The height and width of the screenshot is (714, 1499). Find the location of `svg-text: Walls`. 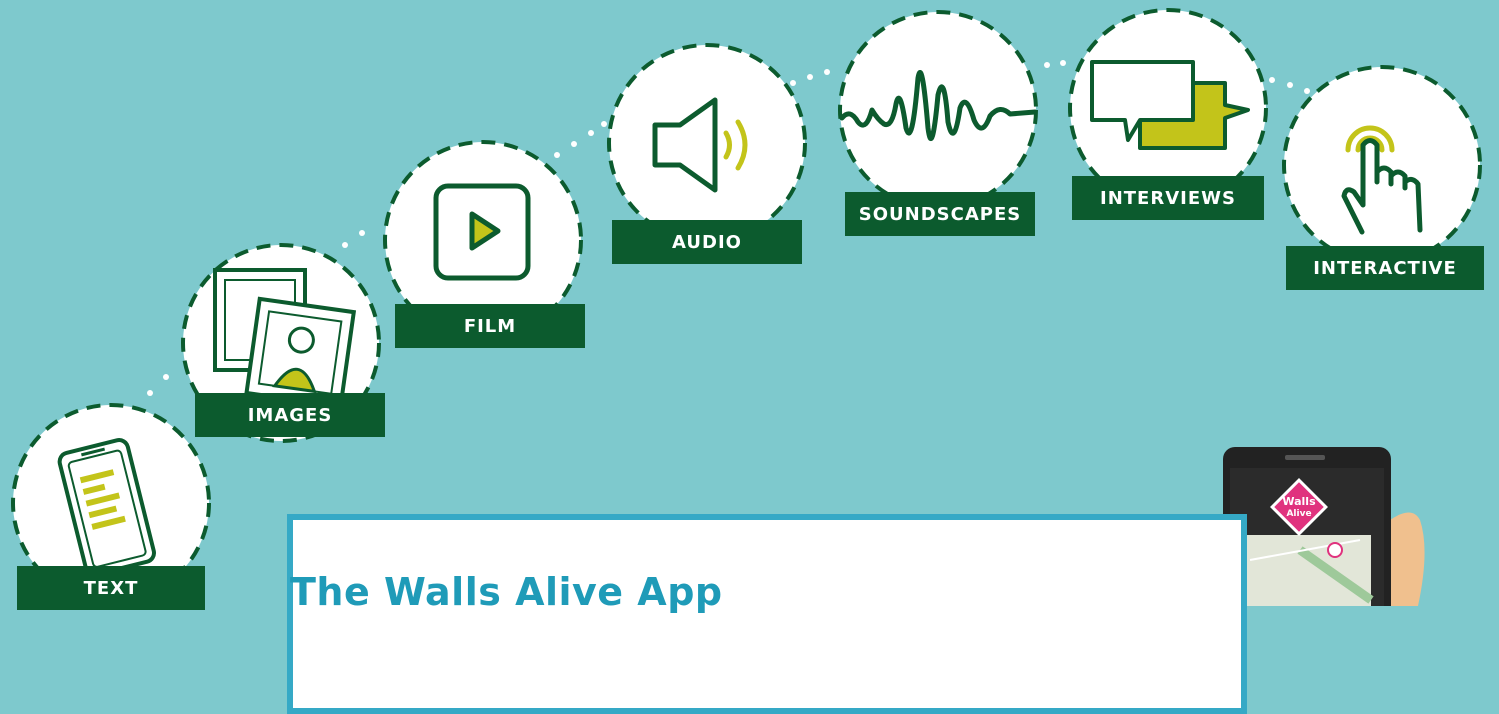

svg-text: Walls is located at coordinates (1299, 501).